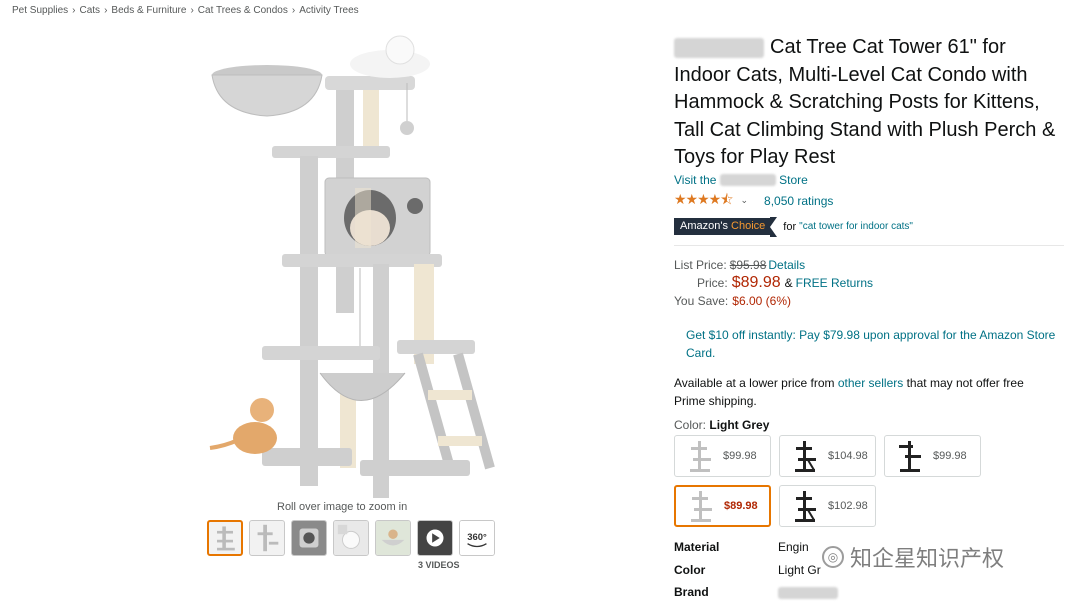  What do you see at coordinates (774, 226) in the screenshot?
I see `badge-notch` at bounding box center [774, 226].